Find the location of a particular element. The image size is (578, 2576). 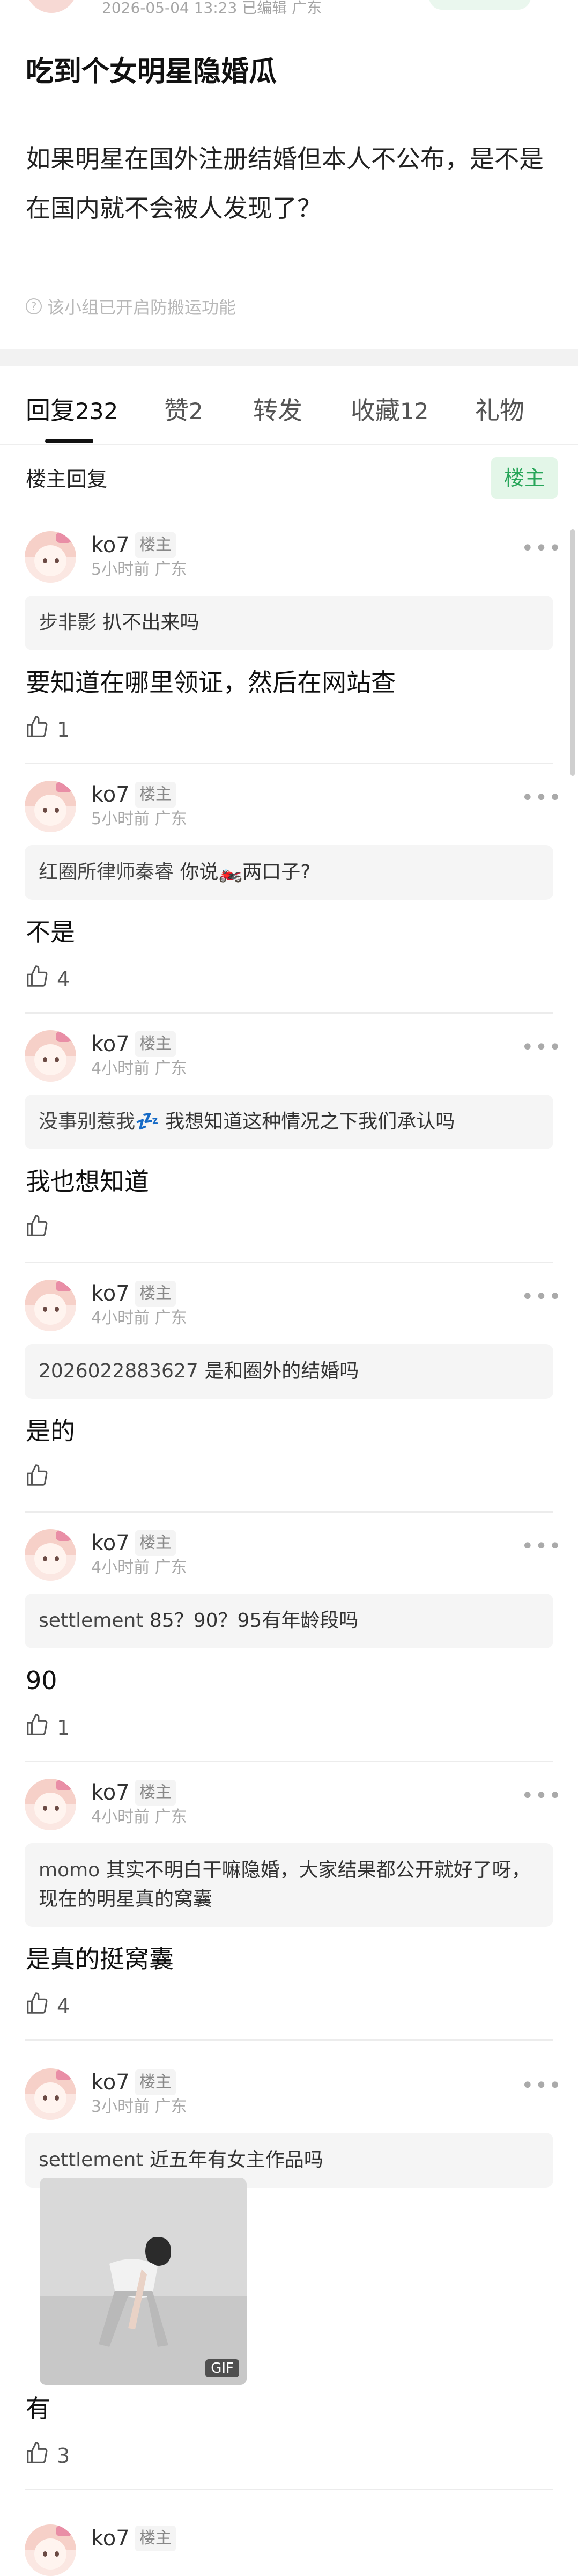

tab-label: 礼物 is located at coordinates (499, 410).